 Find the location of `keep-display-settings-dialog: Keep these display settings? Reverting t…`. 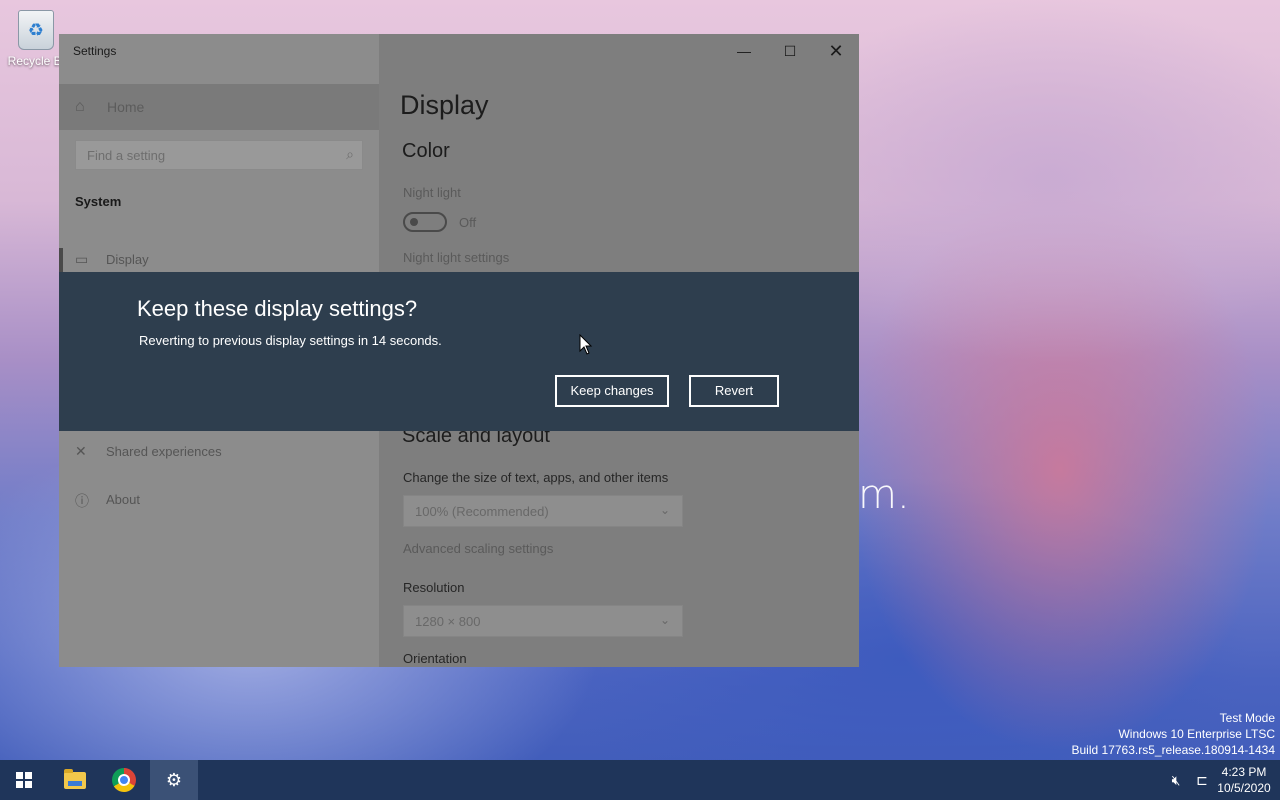

keep-display-settings-dialog: Keep these display settings? Reverting t… is located at coordinates (459, 351).